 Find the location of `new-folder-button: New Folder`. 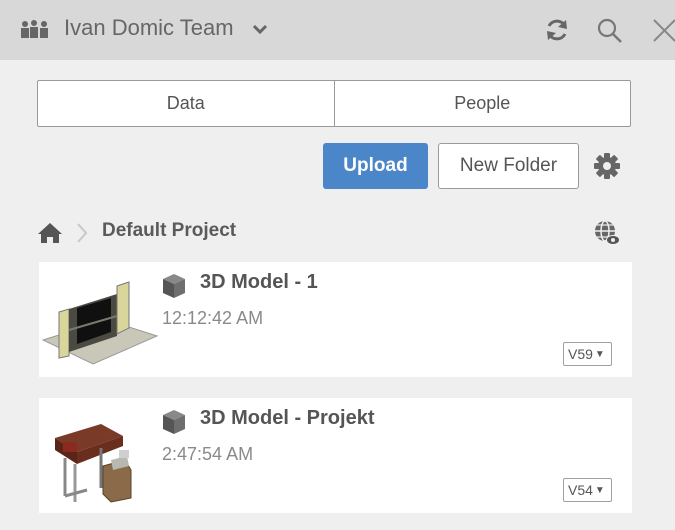

new-folder-button: New Folder is located at coordinates (508, 166).